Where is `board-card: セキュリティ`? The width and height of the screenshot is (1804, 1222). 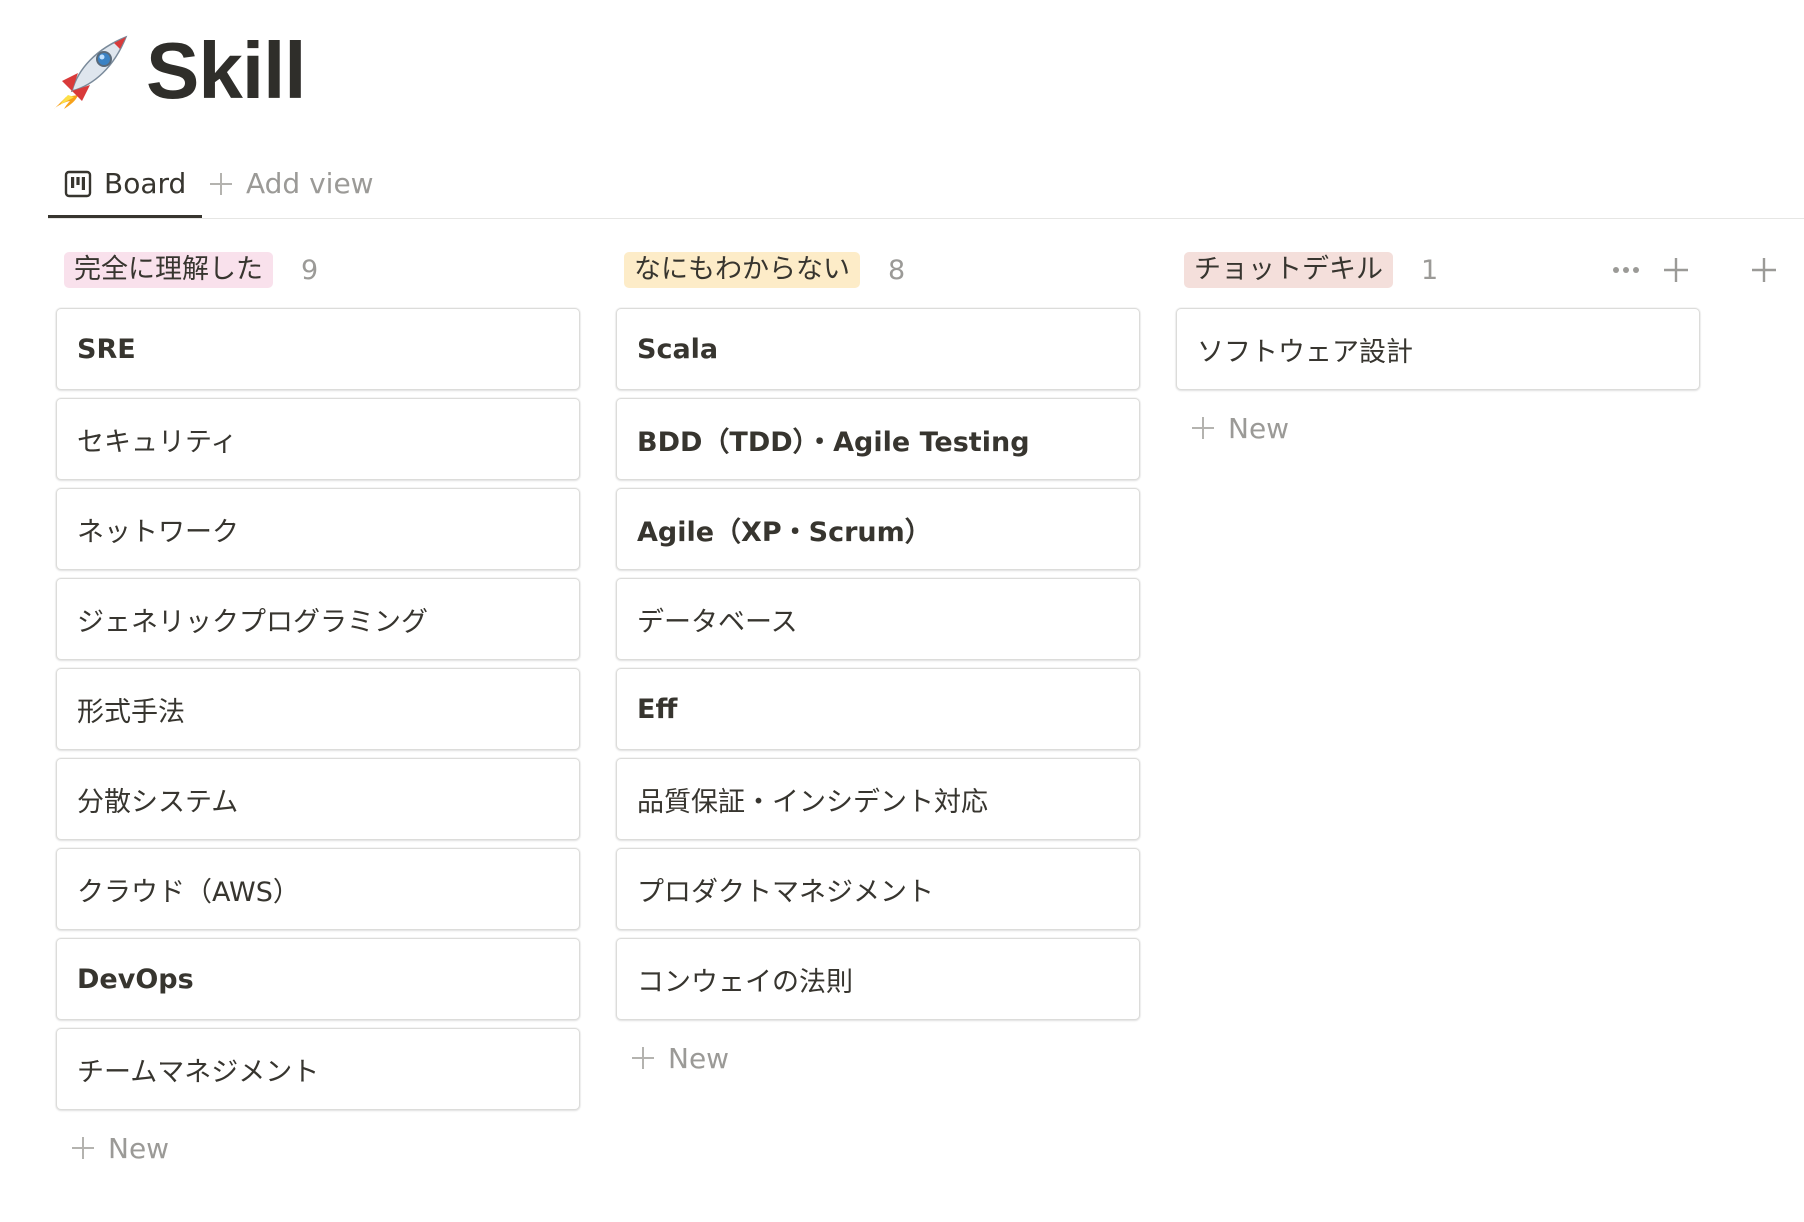 board-card: セキュリティ is located at coordinates (318, 439).